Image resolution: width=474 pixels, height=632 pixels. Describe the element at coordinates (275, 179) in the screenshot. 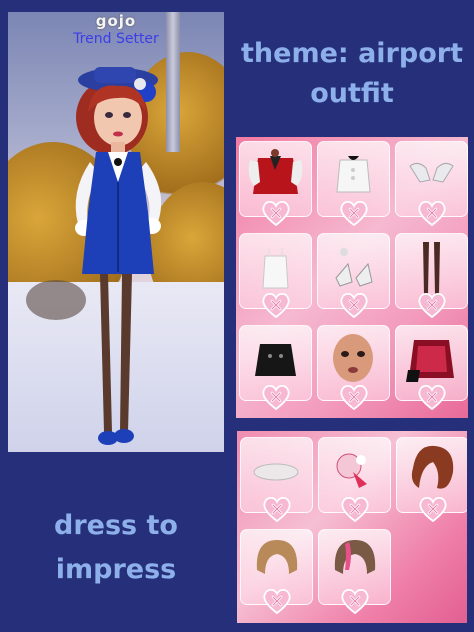

I see `item-slot-red-vest-jacket` at that location.